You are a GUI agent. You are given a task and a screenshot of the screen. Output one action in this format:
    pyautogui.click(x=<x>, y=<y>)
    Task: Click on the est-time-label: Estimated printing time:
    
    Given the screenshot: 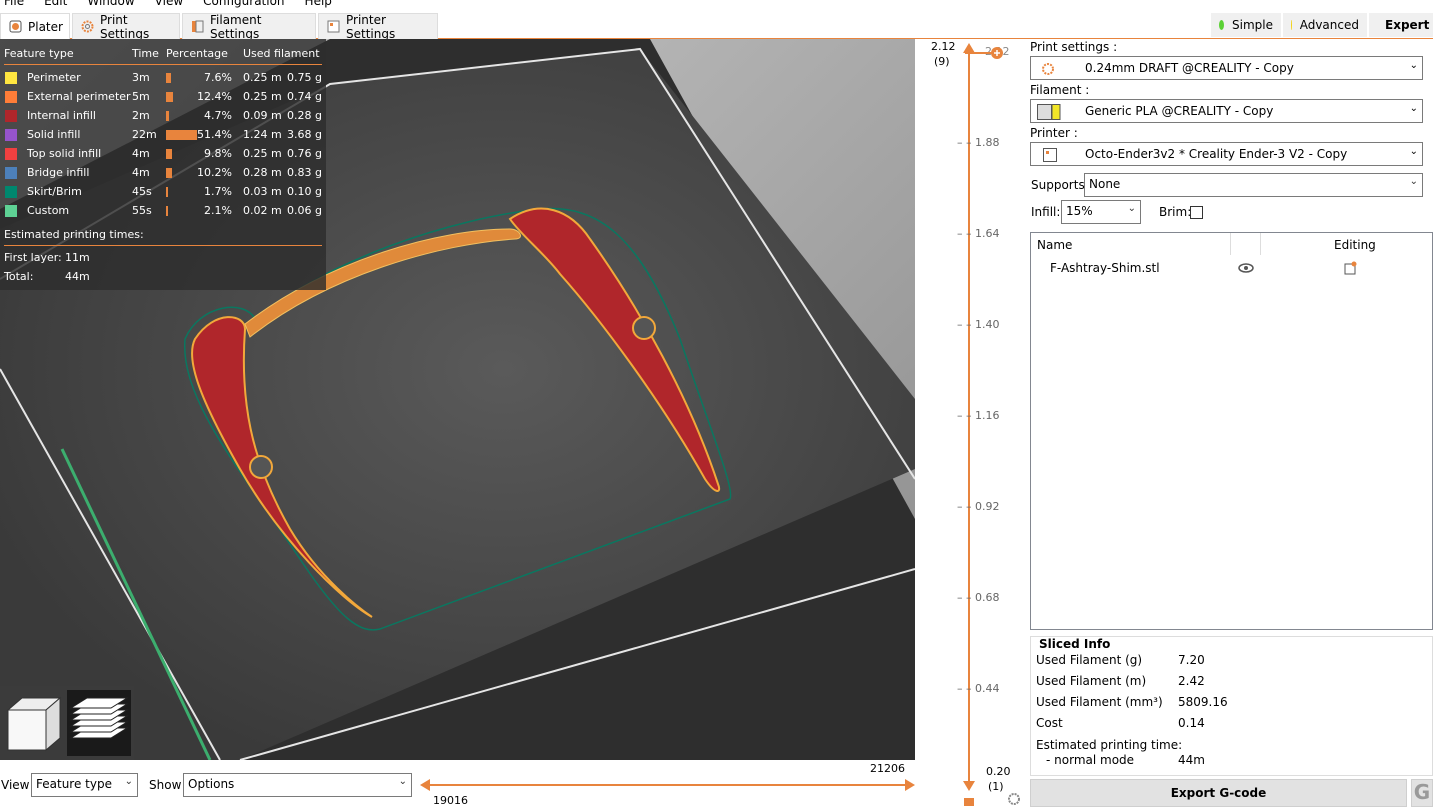 What is the action you would take?
    pyautogui.click(x=1109, y=745)
    